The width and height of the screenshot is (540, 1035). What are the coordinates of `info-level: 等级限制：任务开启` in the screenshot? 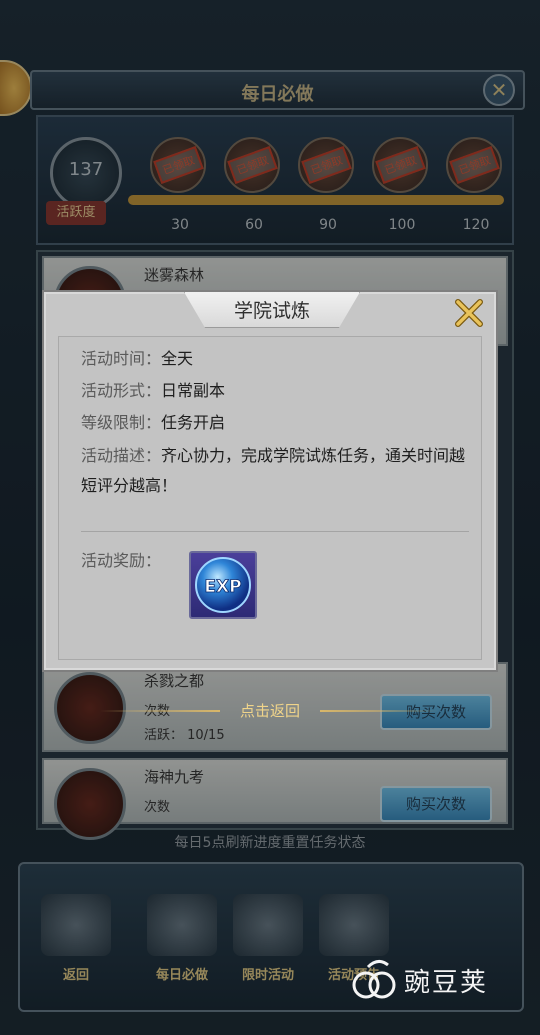 It's located at (153, 423).